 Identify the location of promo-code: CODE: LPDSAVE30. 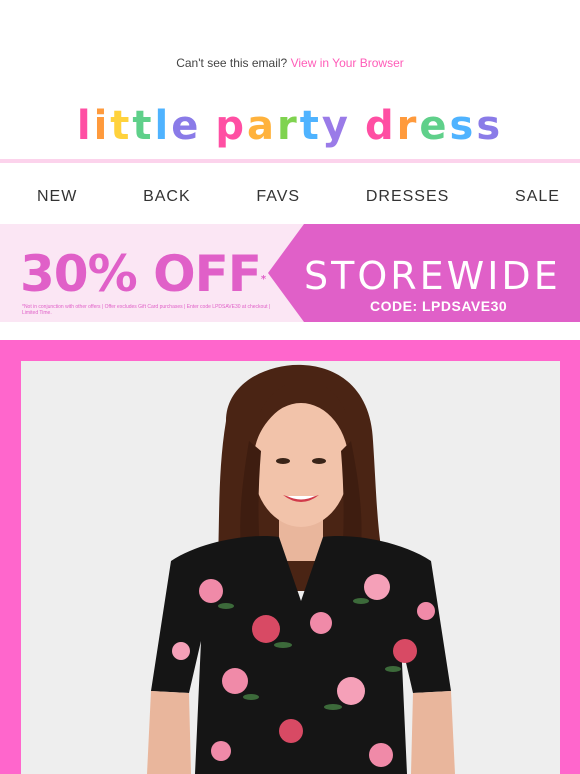
(439, 306).